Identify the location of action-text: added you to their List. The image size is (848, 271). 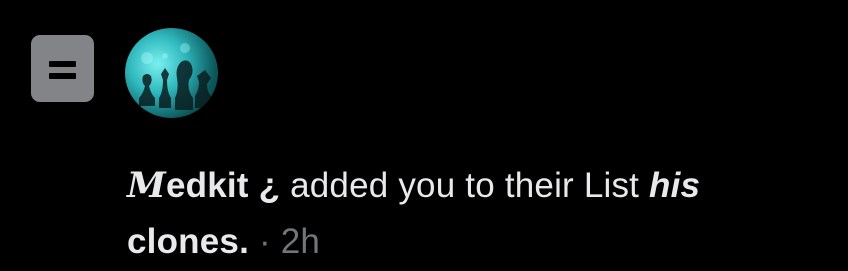
(465, 185).